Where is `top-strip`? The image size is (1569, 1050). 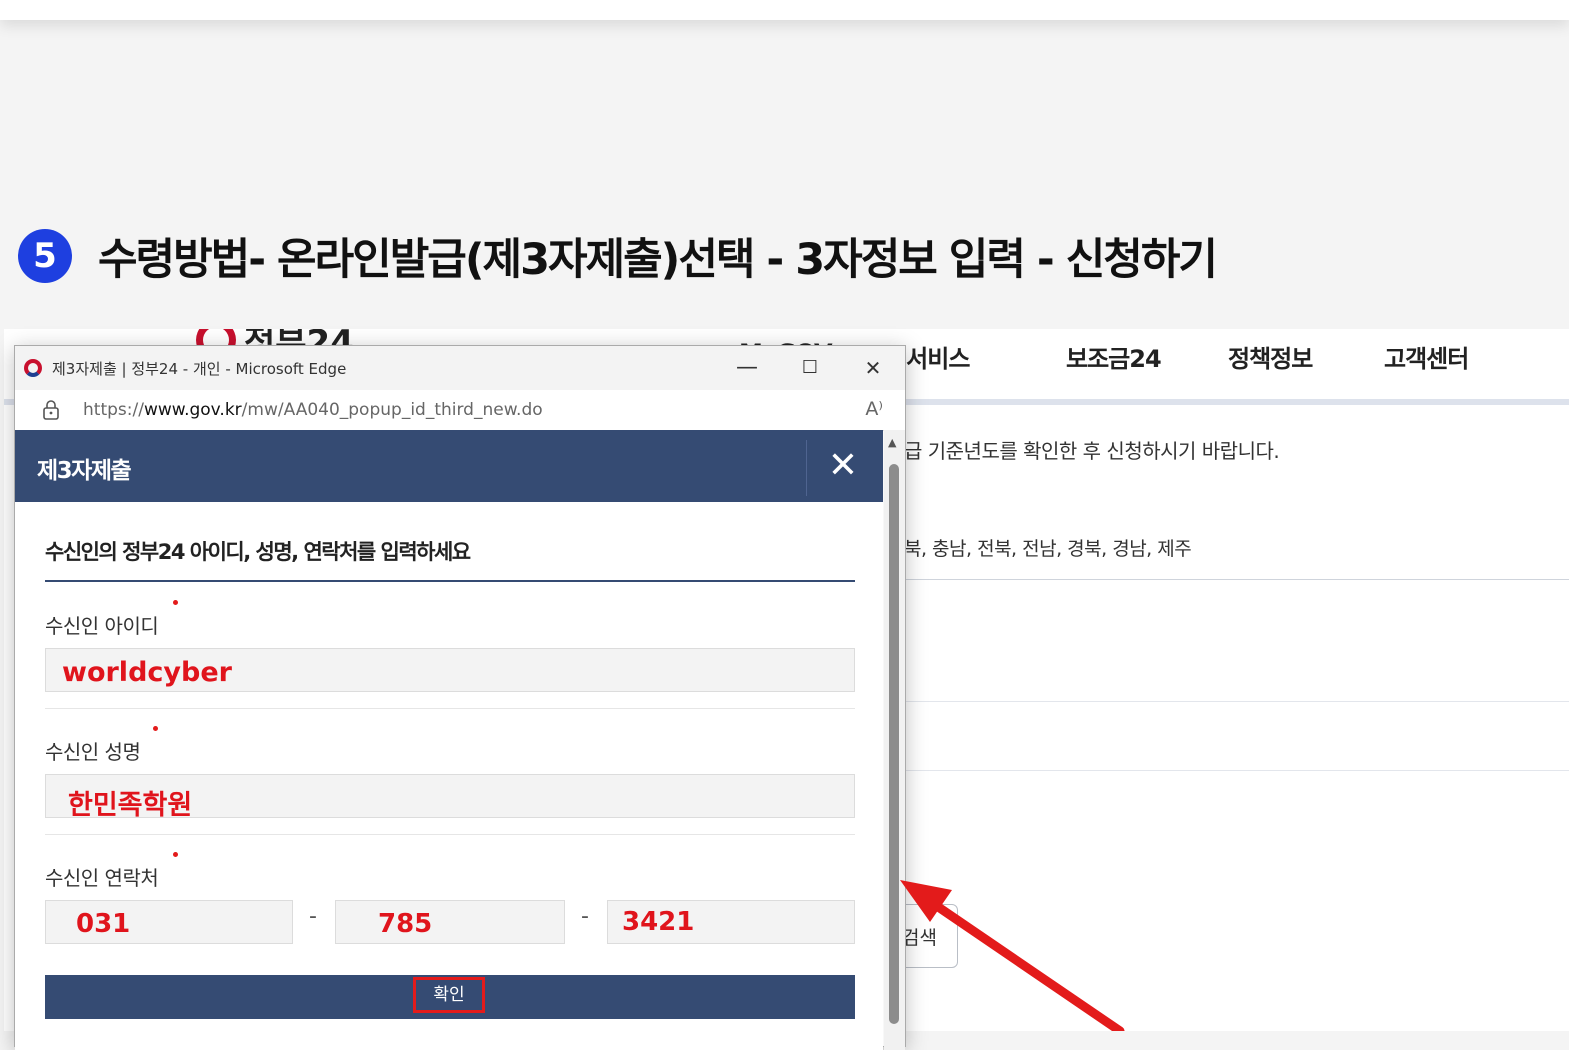
top-strip is located at coordinates (784, 10).